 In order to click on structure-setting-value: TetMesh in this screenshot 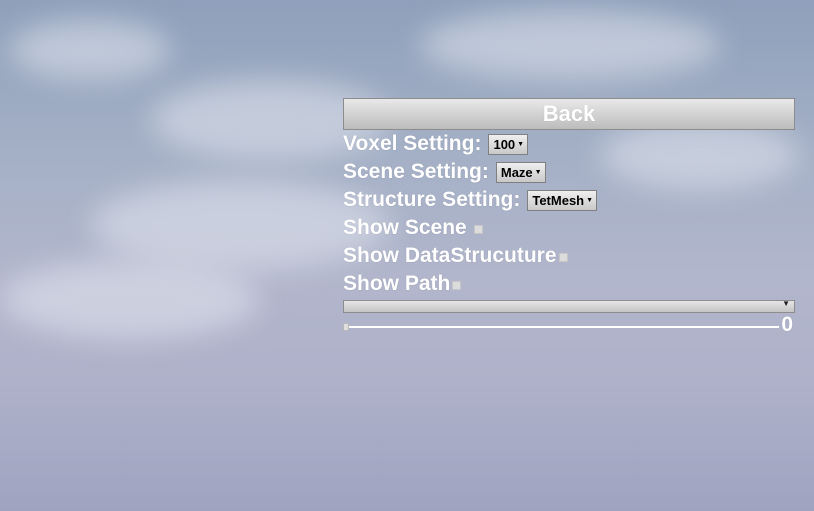, I will do `click(558, 200)`.